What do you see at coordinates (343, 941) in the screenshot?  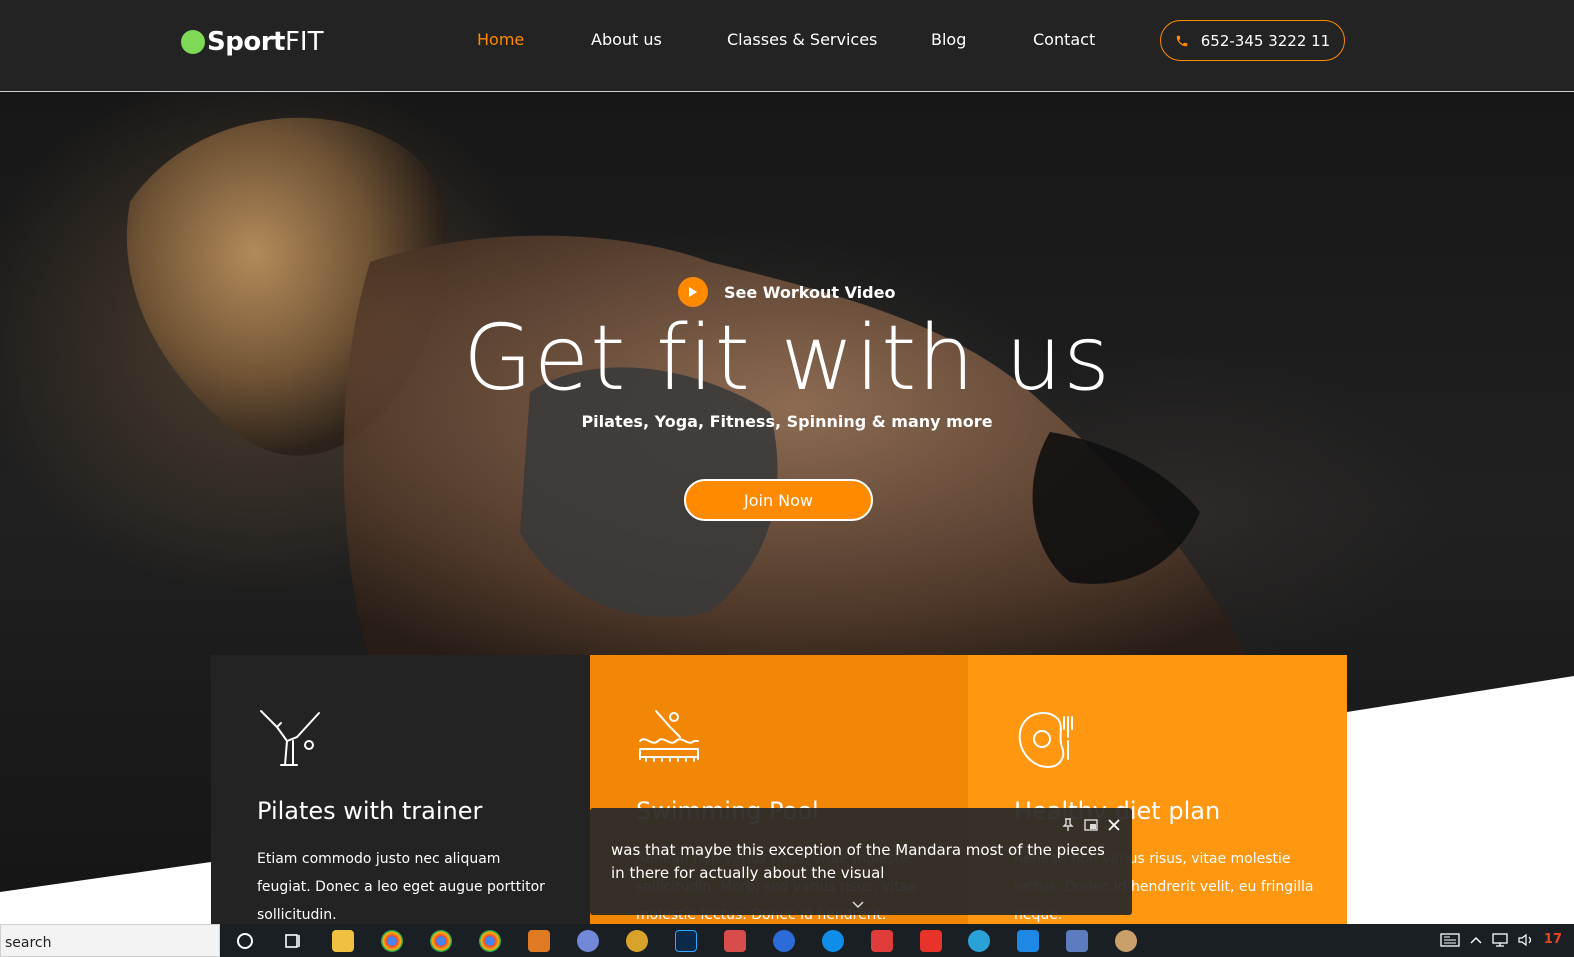 I see `file-explorer-icon` at bounding box center [343, 941].